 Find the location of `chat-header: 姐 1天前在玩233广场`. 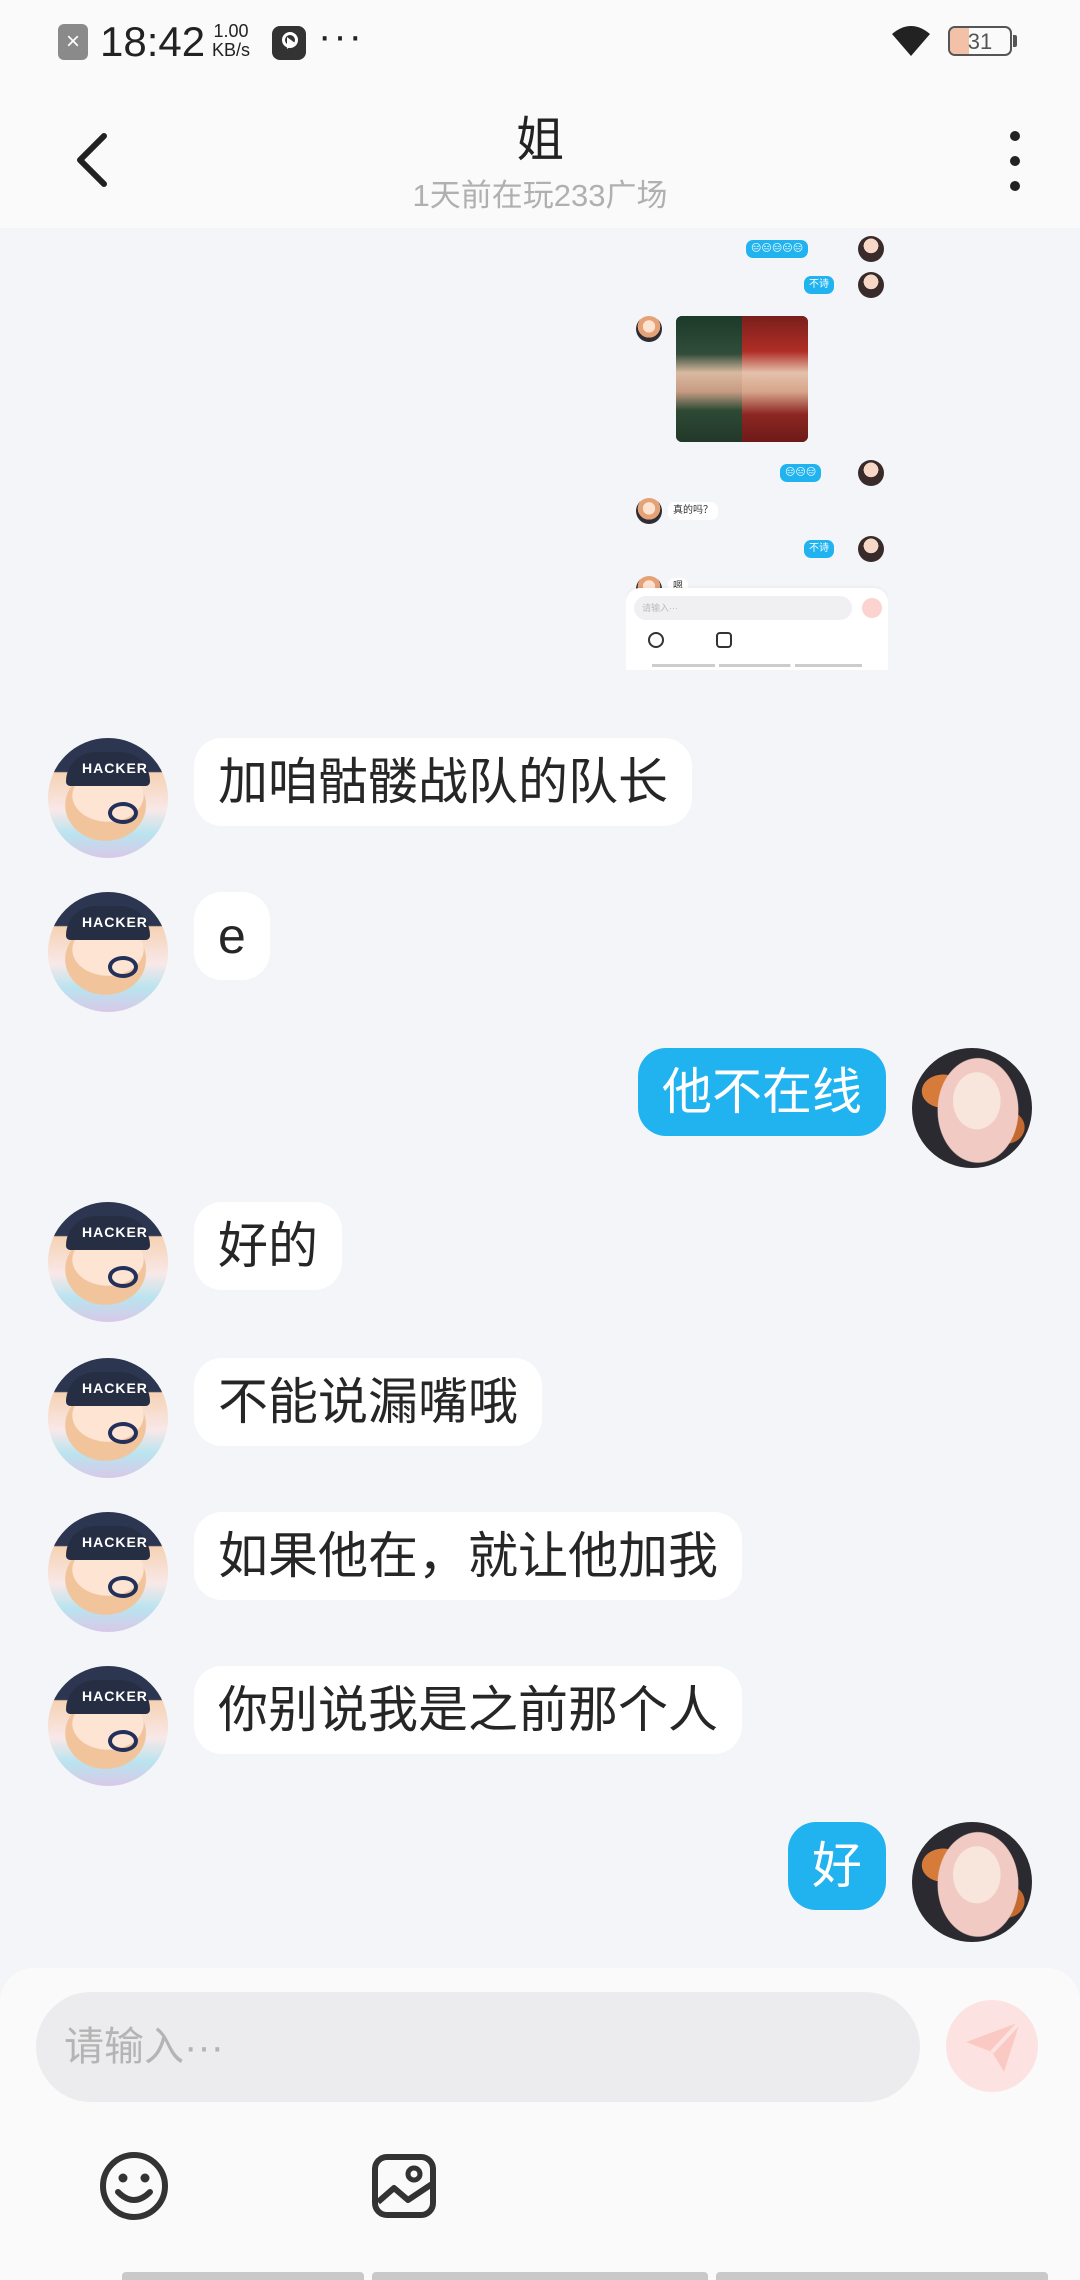

chat-header: 姐 1天前在玩233广场 is located at coordinates (540, 157).